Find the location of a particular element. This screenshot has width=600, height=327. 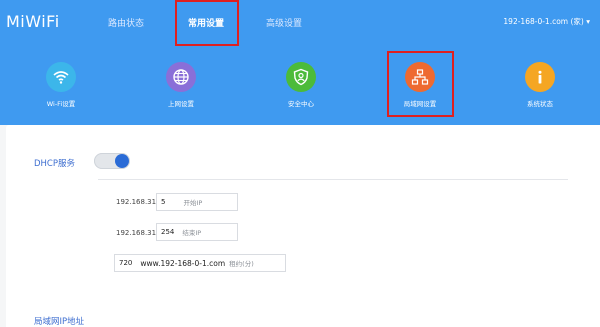

wifi-settings-label: Wi-Fi设置 is located at coordinates (61, 104).